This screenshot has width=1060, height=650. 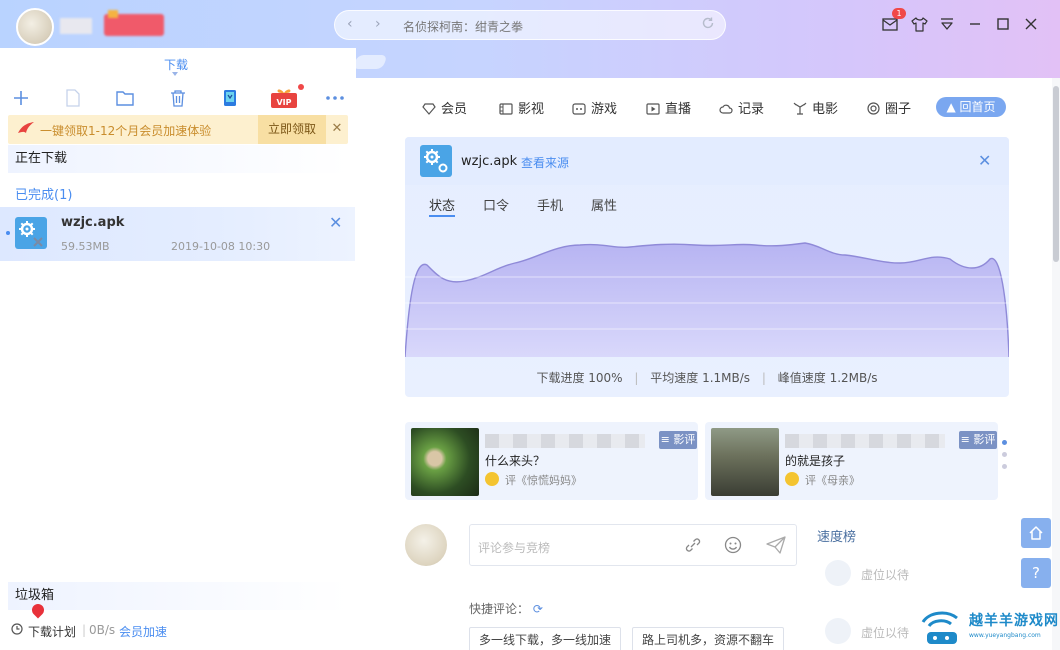 What do you see at coordinates (442, 204) in the screenshot?
I see `tab-status: 状态` at bounding box center [442, 204].